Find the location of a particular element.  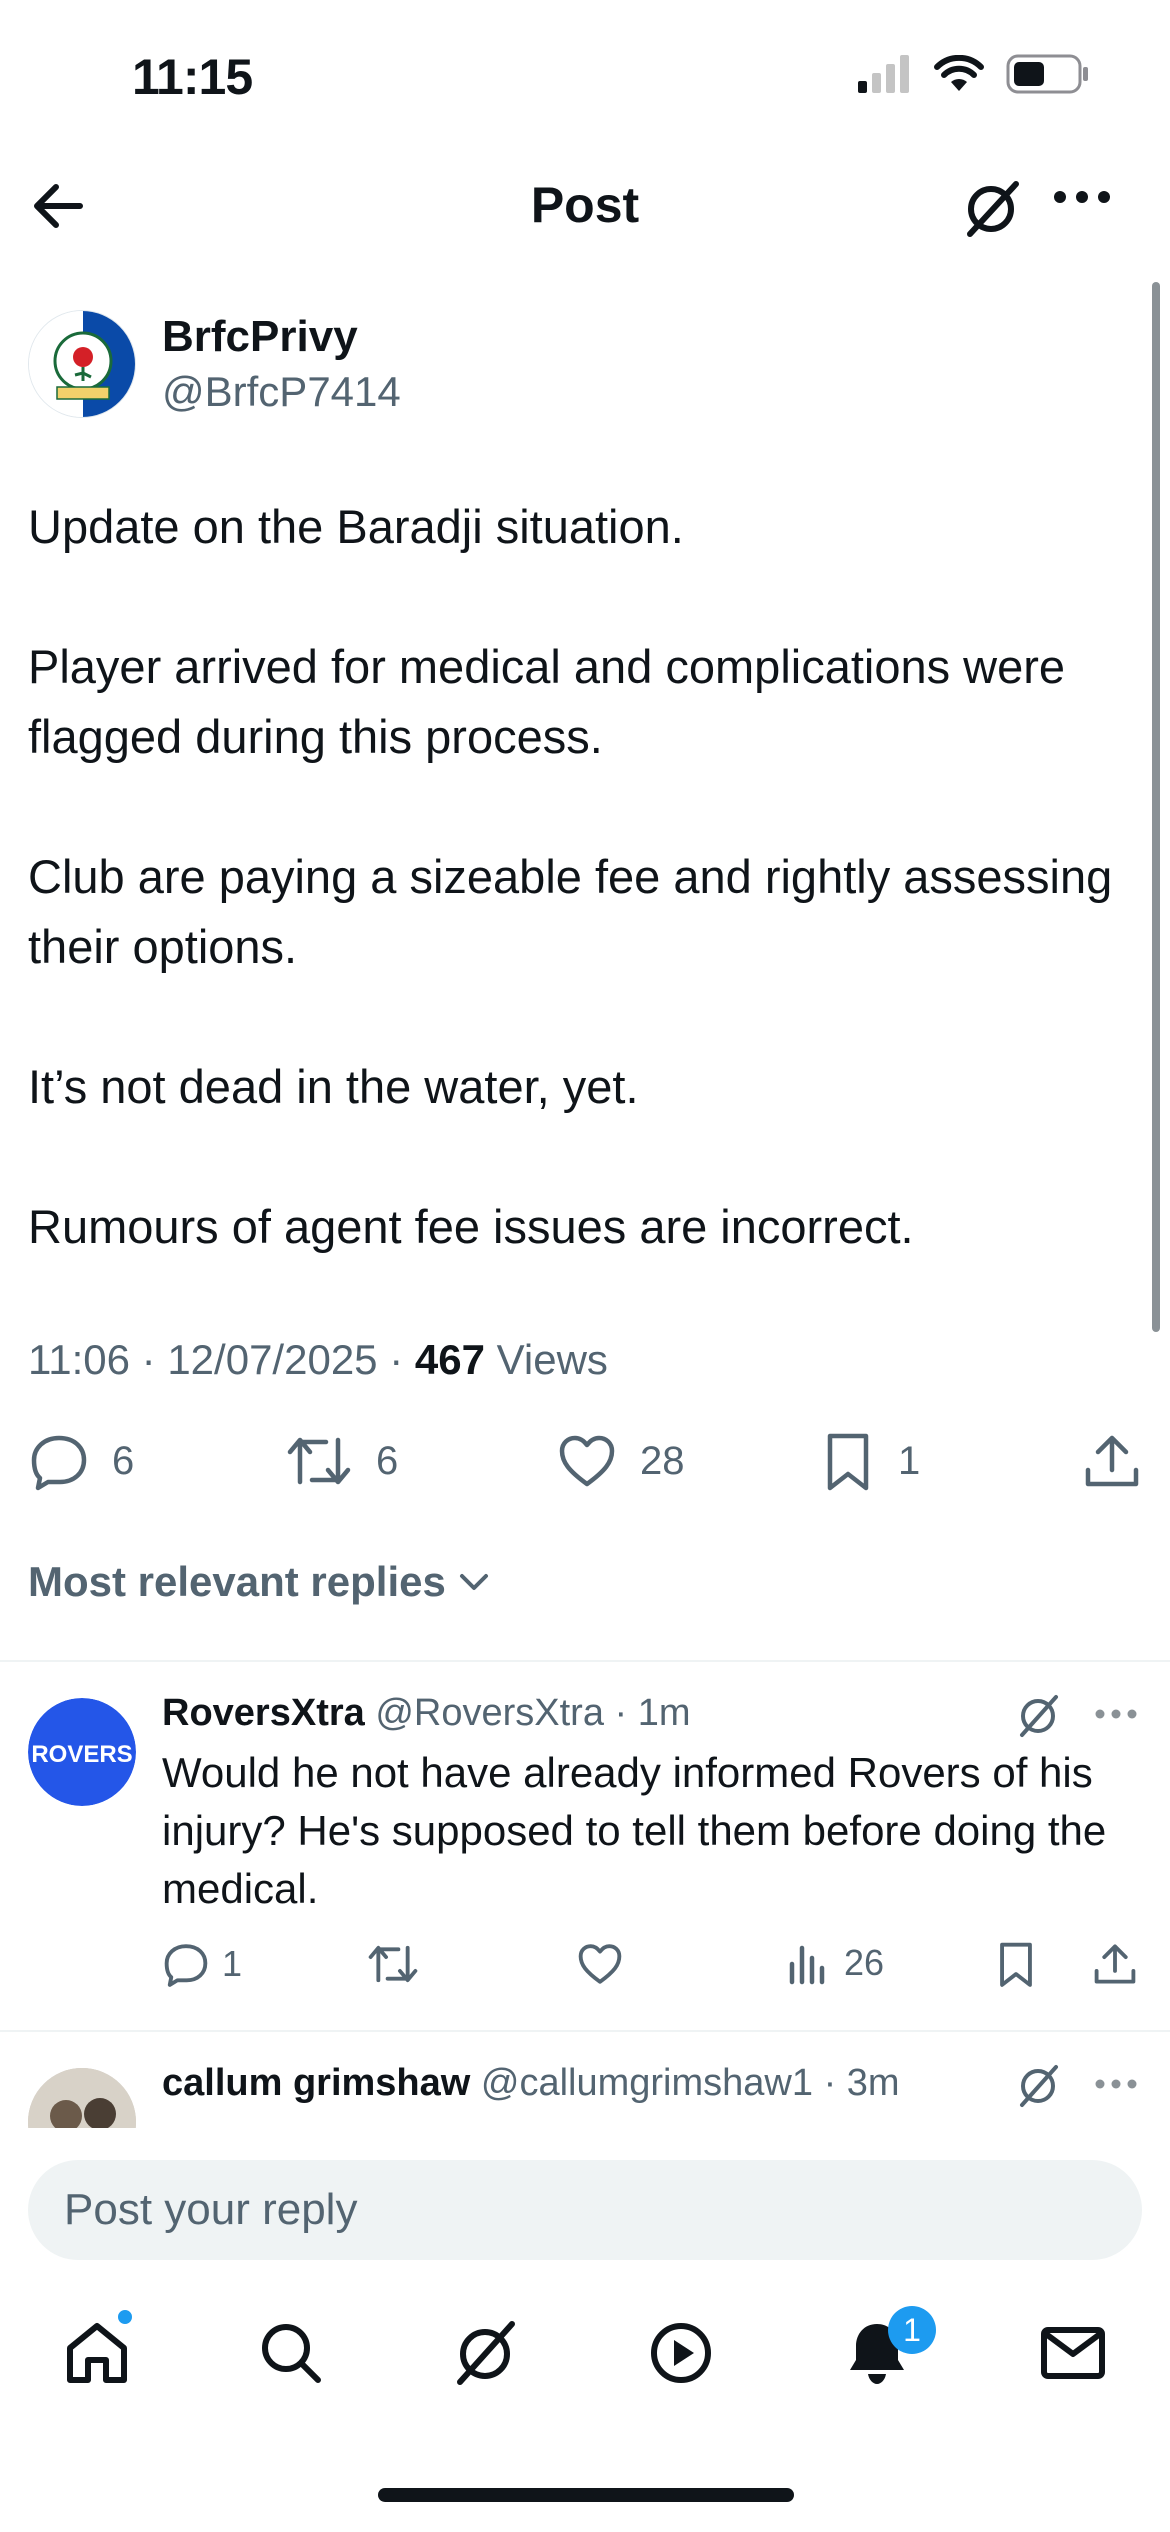

home-indicator is located at coordinates (586, 2495).